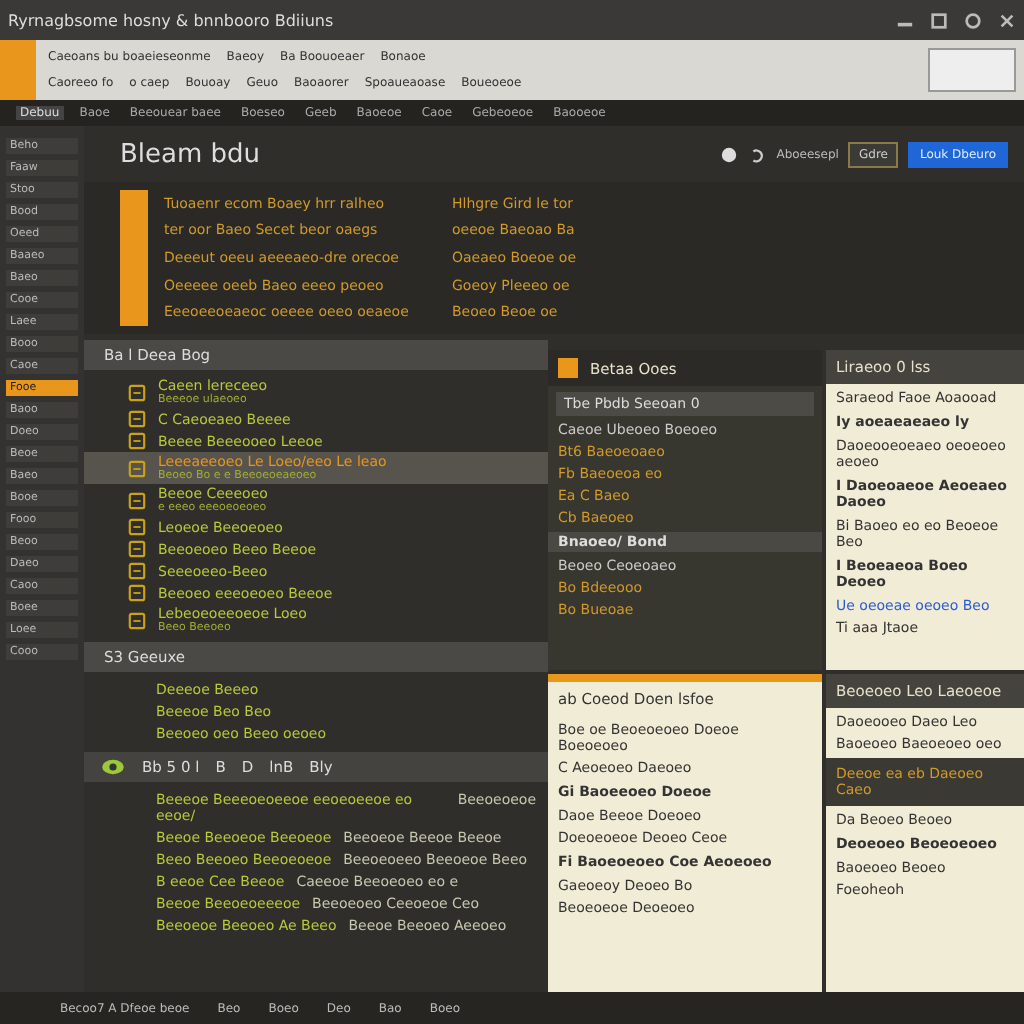 The image size is (1024, 1024). What do you see at coordinates (134, 258) in the screenshot?
I see `gutter-bar` at bounding box center [134, 258].